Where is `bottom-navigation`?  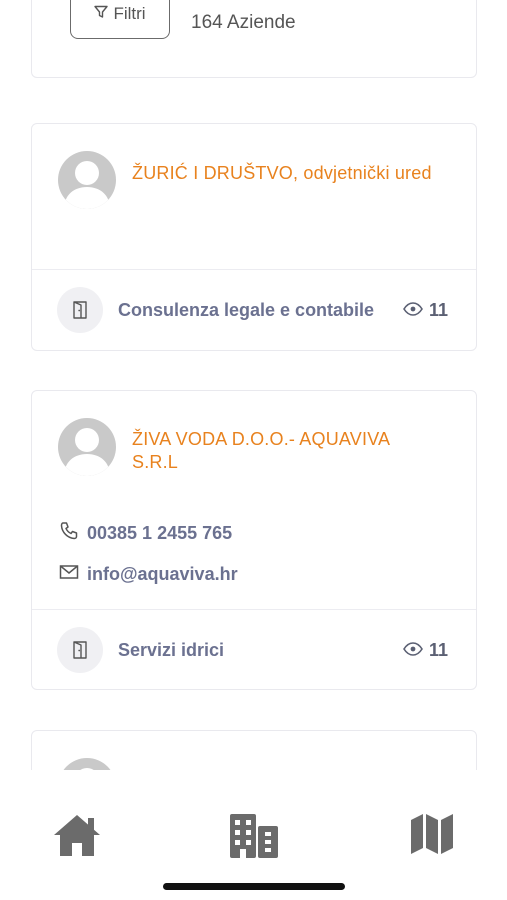 bottom-navigation is located at coordinates (253, 835).